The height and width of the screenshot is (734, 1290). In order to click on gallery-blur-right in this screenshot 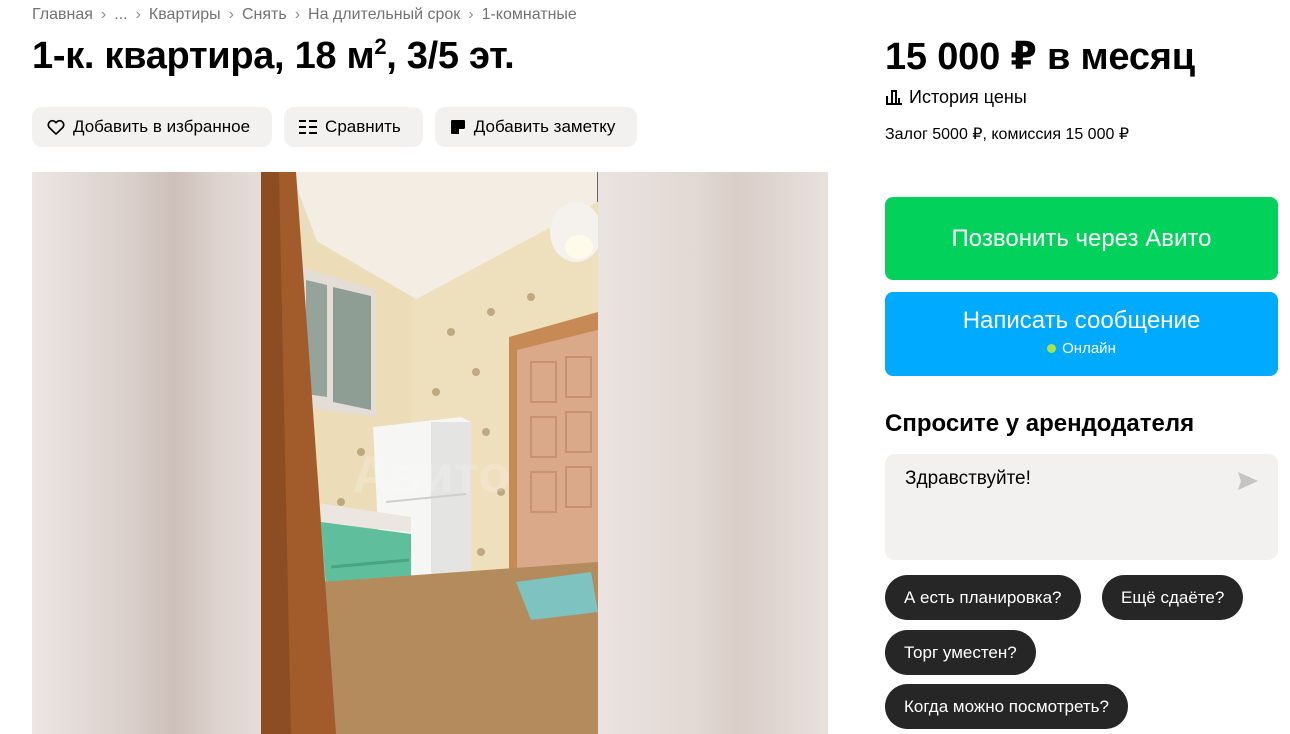, I will do `click(713, 453)`.